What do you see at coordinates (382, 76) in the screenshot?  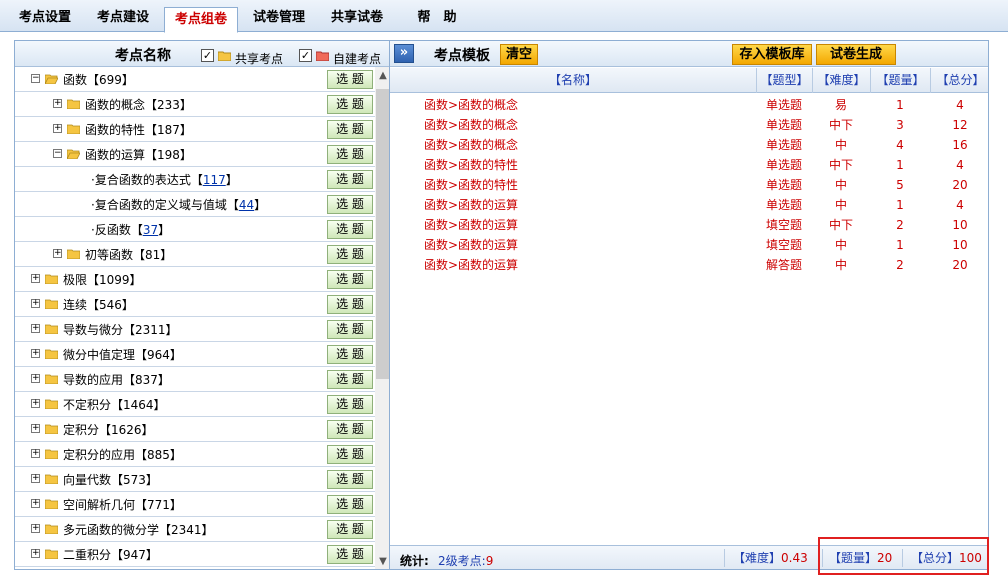 I see `scroll-up-icon: ▲` at bounding box center [382, 76].